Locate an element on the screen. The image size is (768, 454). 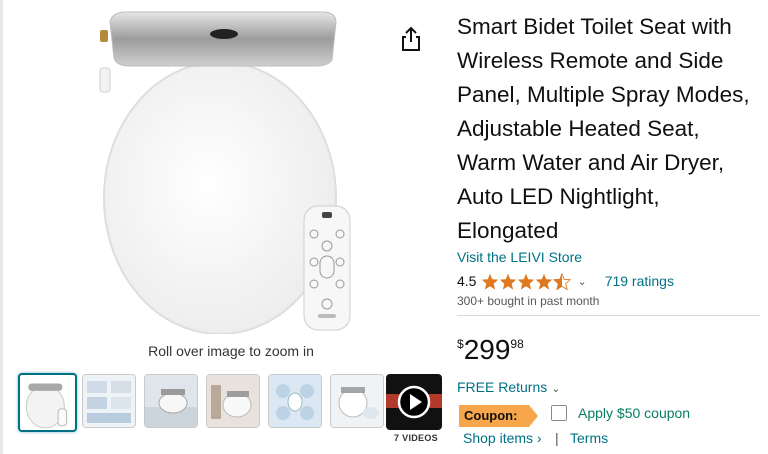
price-fraction: 98 is located at coordinates (517, 344).